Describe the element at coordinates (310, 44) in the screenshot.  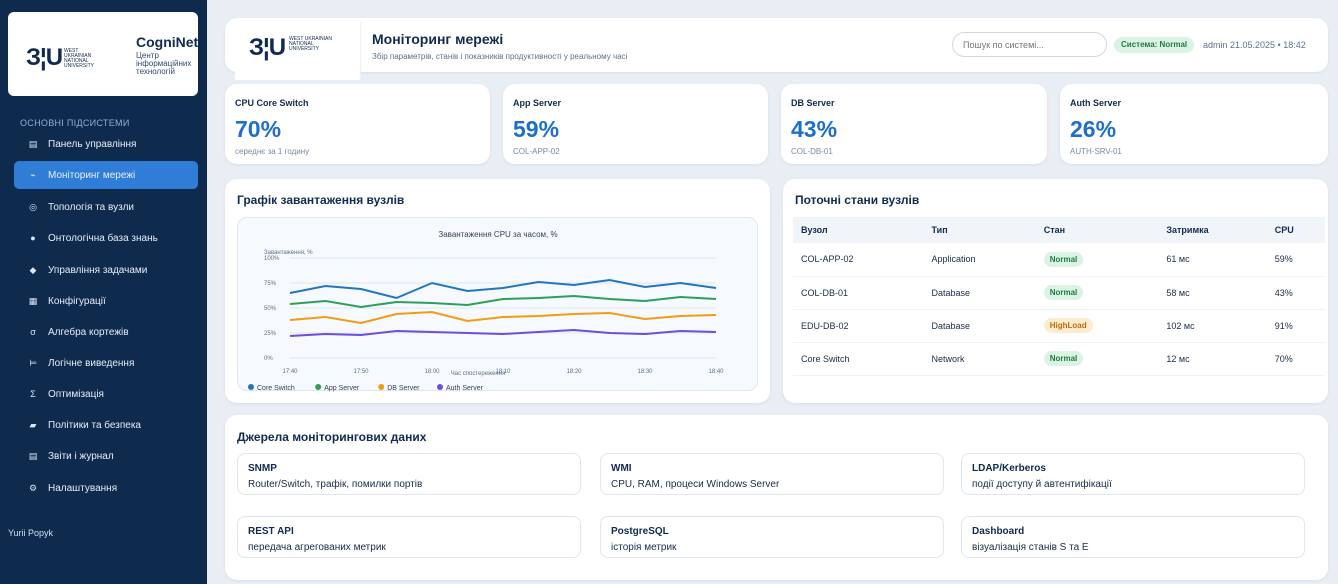
I see `header-logo-text: WEST UKRAINIAN NATIONAL UNIVERSITY` at that location.